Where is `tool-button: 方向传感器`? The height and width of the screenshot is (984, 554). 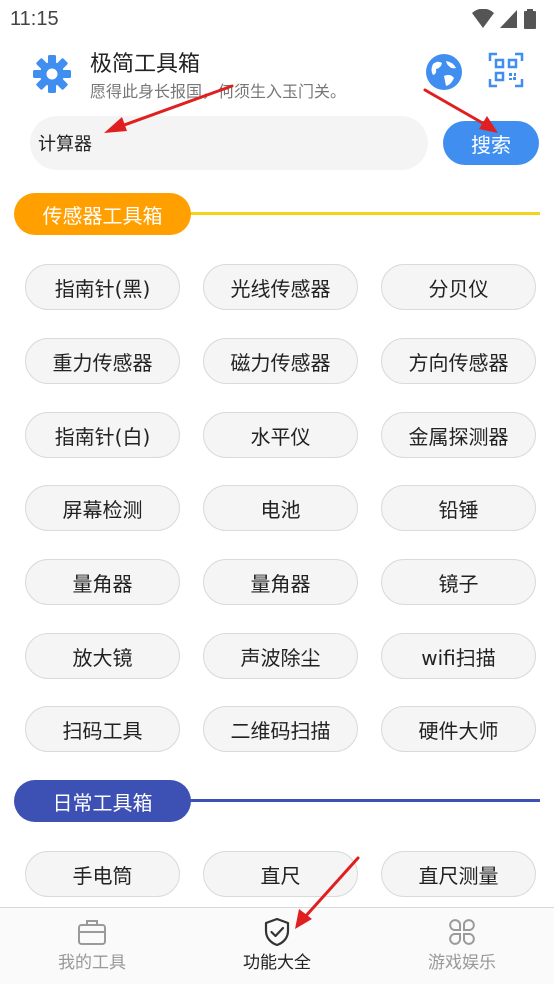
tool-button: 方向传感器 is located at coordinates (458, 361).